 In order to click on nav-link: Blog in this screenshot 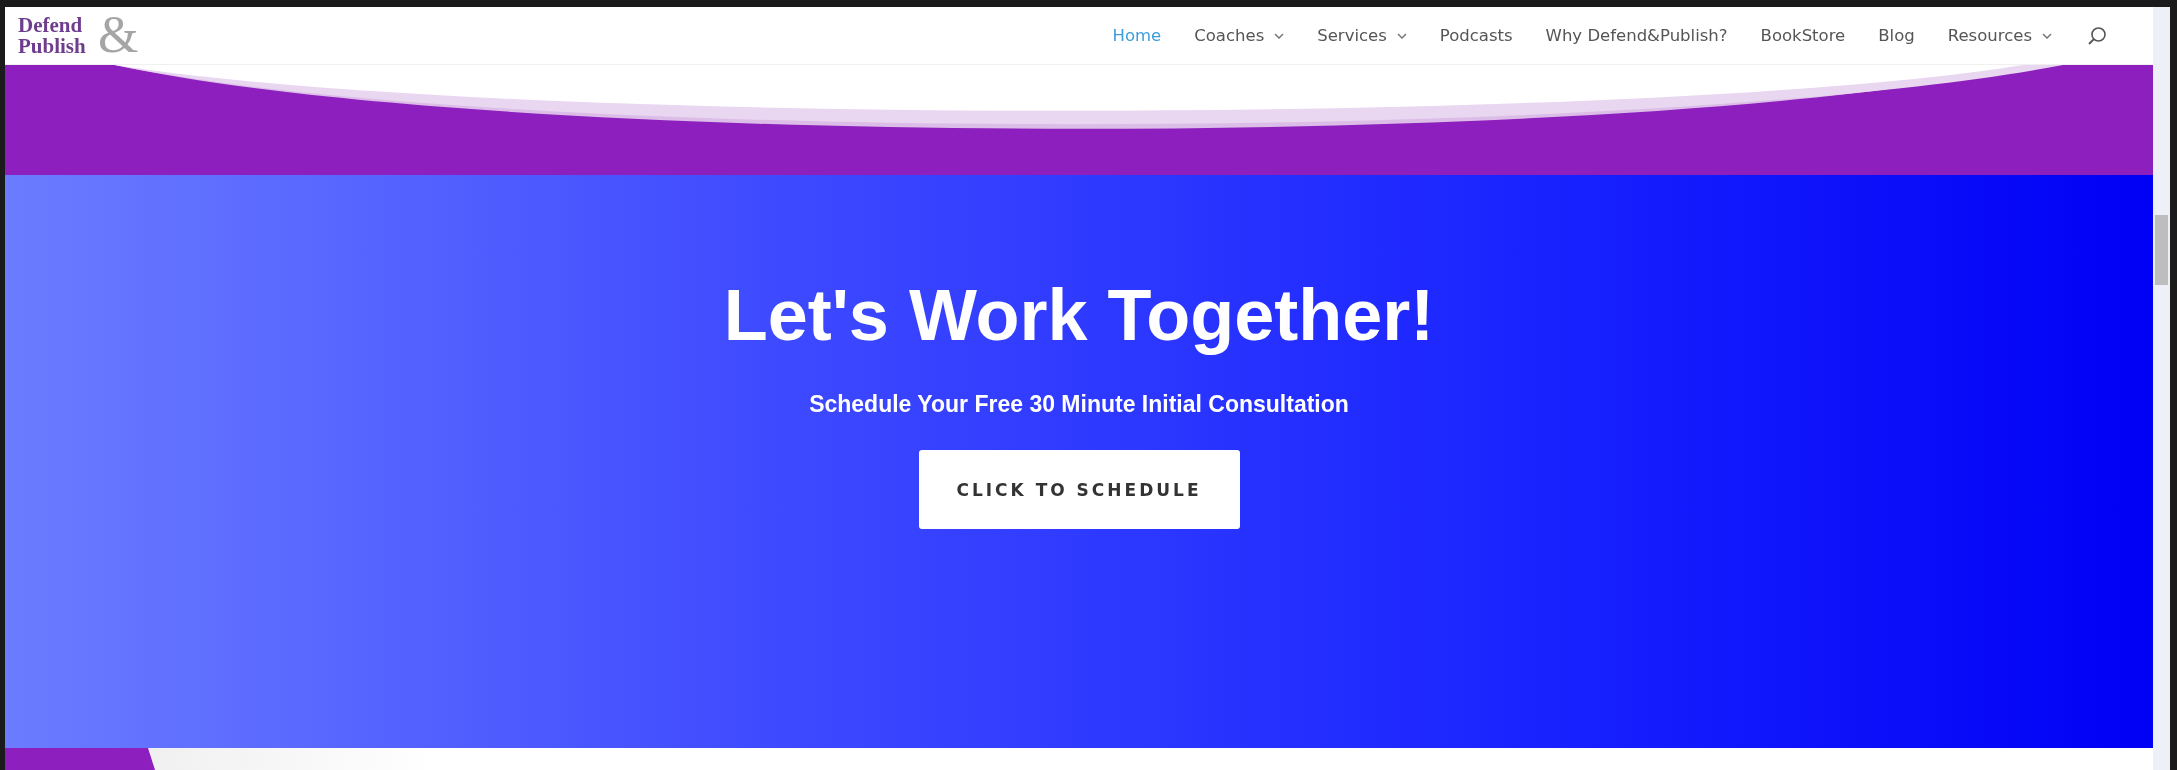, I will do `click(1896, 35)`.